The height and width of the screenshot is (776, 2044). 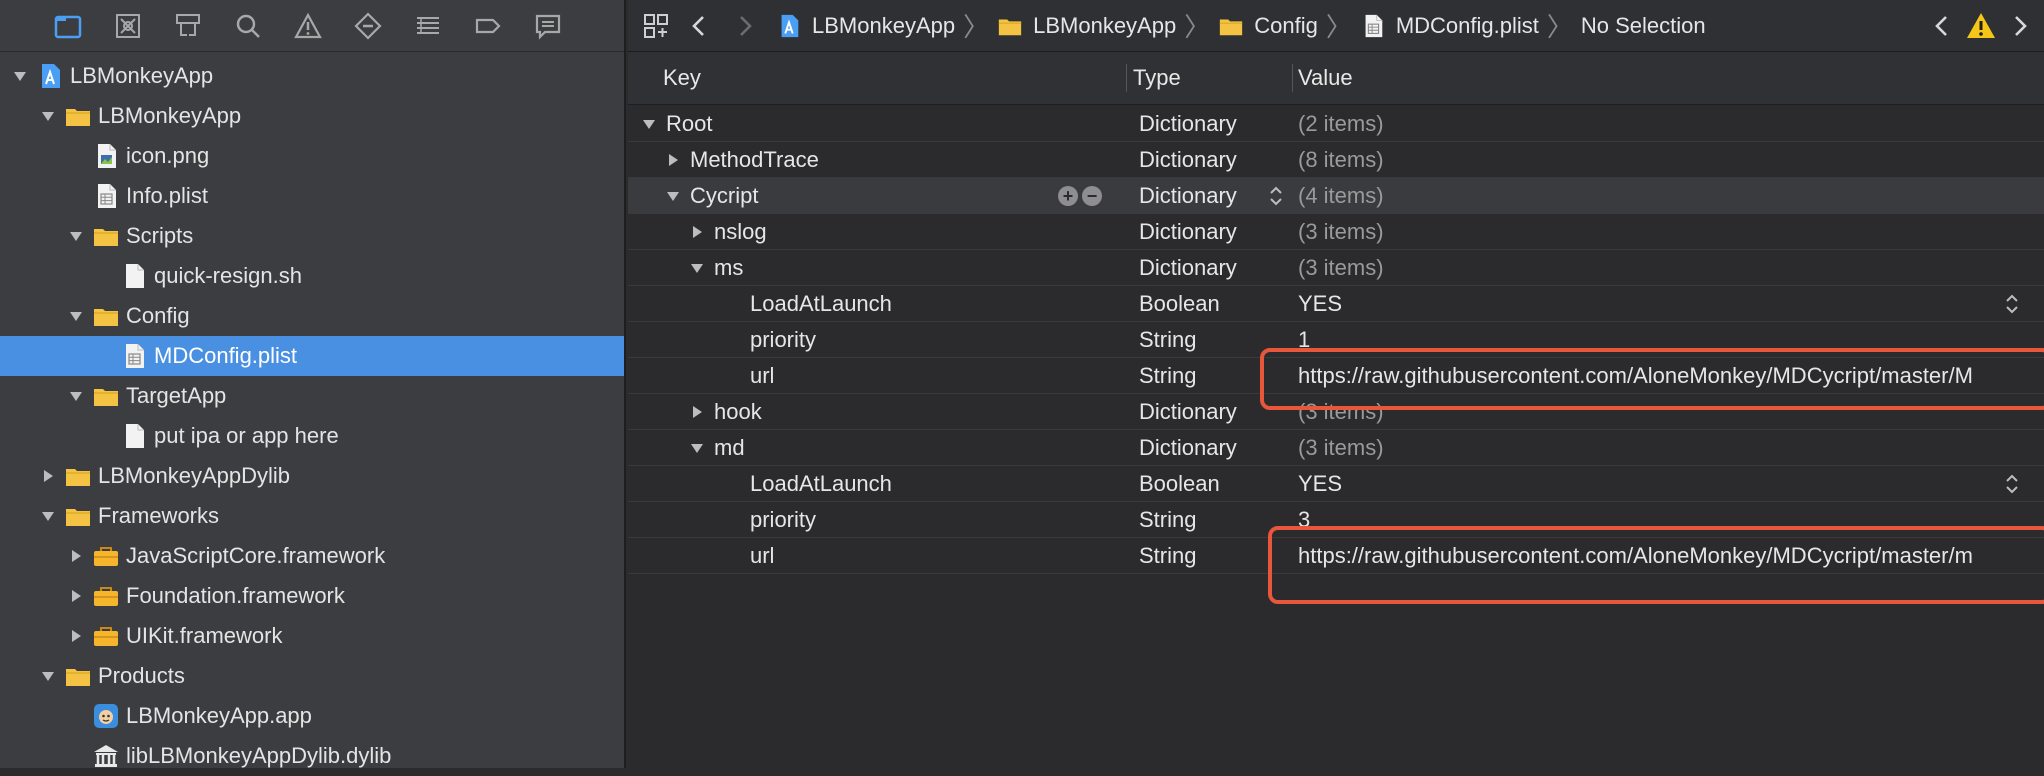 I want to click on previous-issue-button, so click(x=1943, y=26).